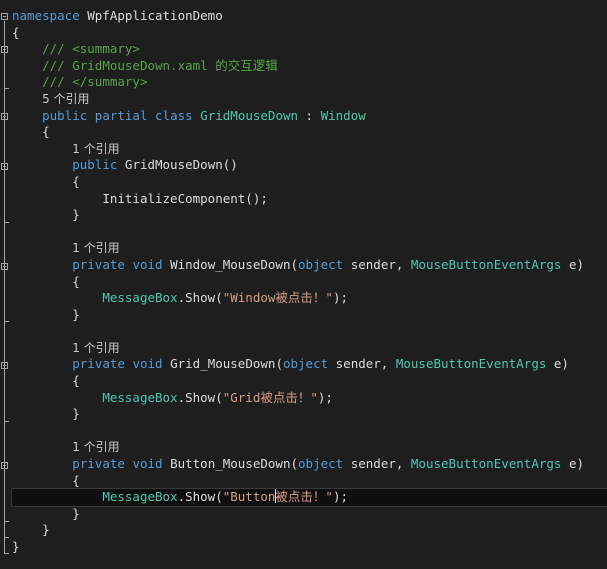  Describe the element at coordinates (249, 497) in the screenshot. I see `string-literal: "Button` at that location.